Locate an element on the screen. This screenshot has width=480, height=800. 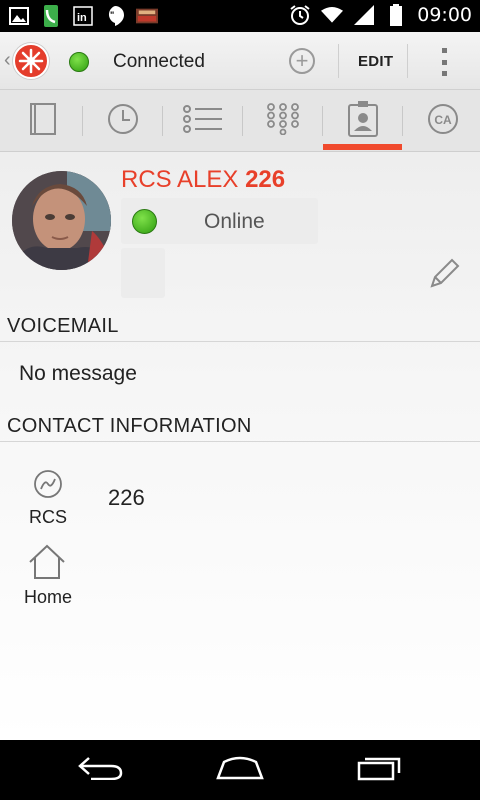
tab-notebook is located at coordinates (43, 121).